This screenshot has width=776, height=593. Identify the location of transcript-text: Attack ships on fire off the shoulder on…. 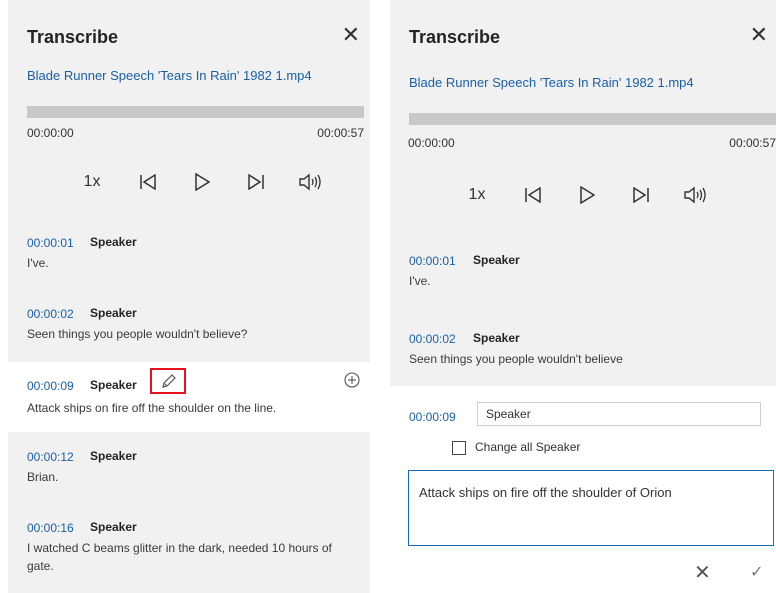
(152, 408).